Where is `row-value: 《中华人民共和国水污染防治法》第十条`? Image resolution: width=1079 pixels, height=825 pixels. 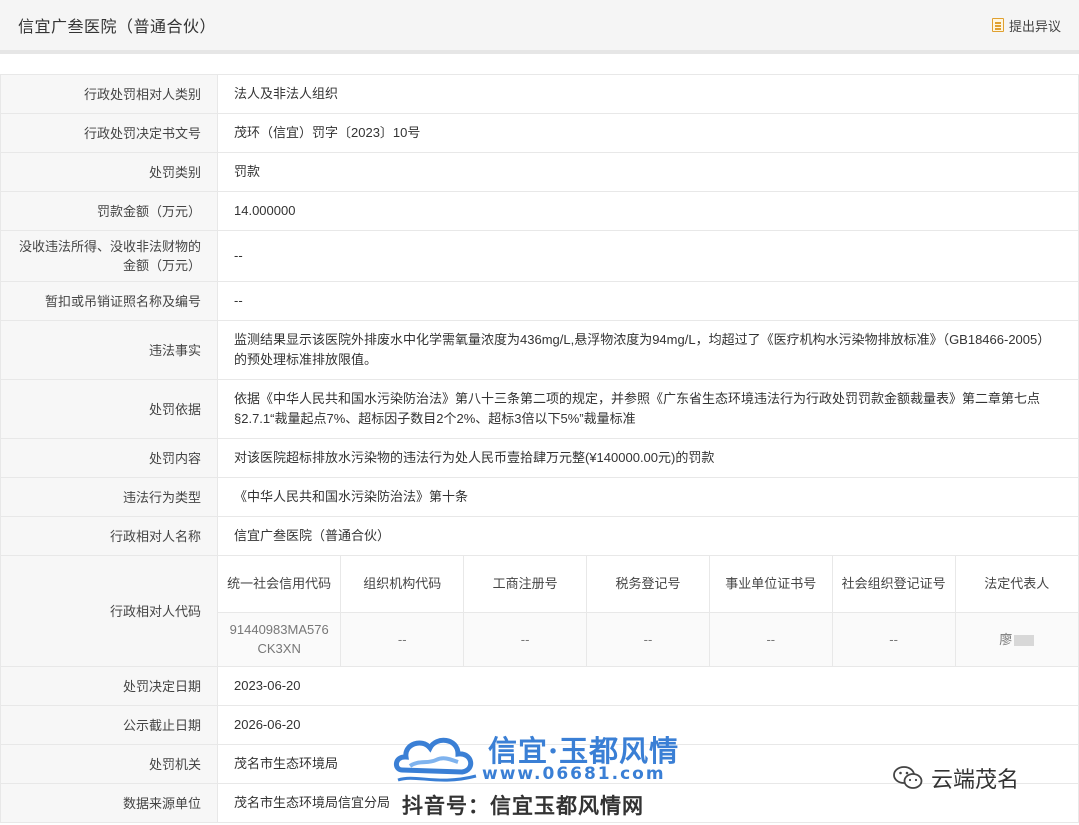
row-value: 《中华人民共和国水污染防治法》第十条 is located at coordinates (648, 497).